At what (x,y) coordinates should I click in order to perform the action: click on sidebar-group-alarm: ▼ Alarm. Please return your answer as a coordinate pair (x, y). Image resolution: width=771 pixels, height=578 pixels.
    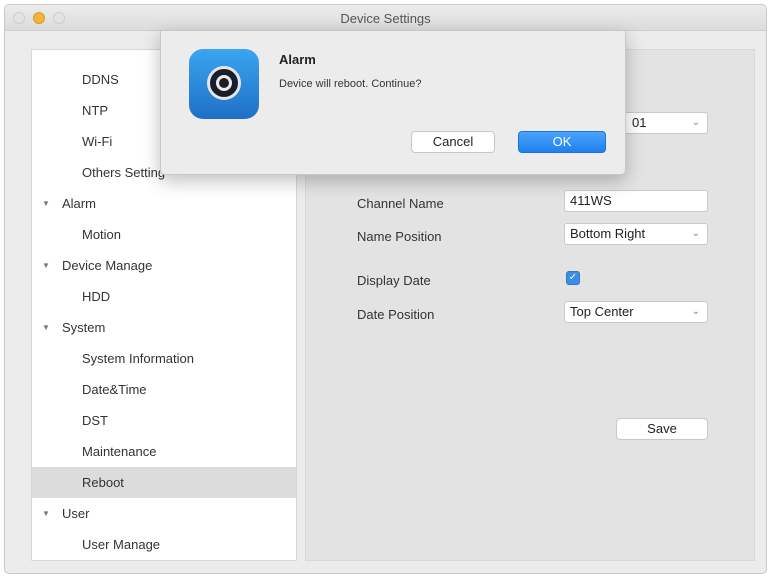
    Looking at the image, I should click on (164, 203).